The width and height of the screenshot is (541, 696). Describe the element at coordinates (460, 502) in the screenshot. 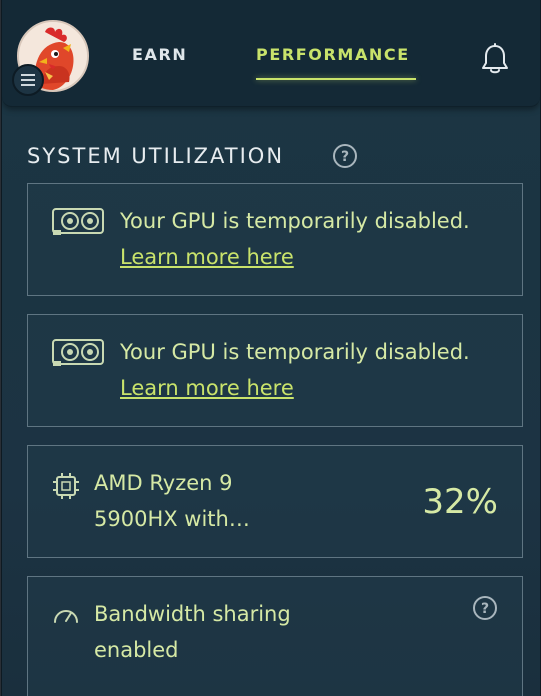

I see `cpu-usage-percent: 32%` at that location.